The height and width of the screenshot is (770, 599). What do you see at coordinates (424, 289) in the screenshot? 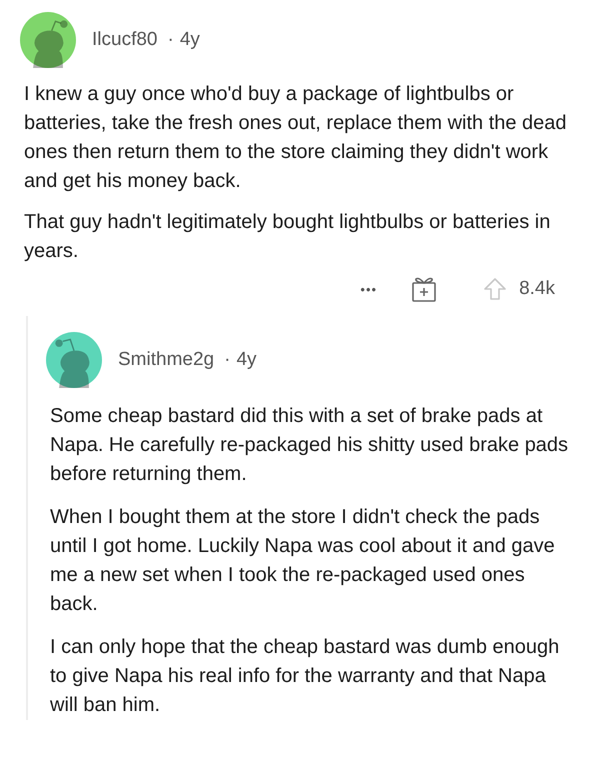
I see `gift-icon` at bounding box center [424, 289].